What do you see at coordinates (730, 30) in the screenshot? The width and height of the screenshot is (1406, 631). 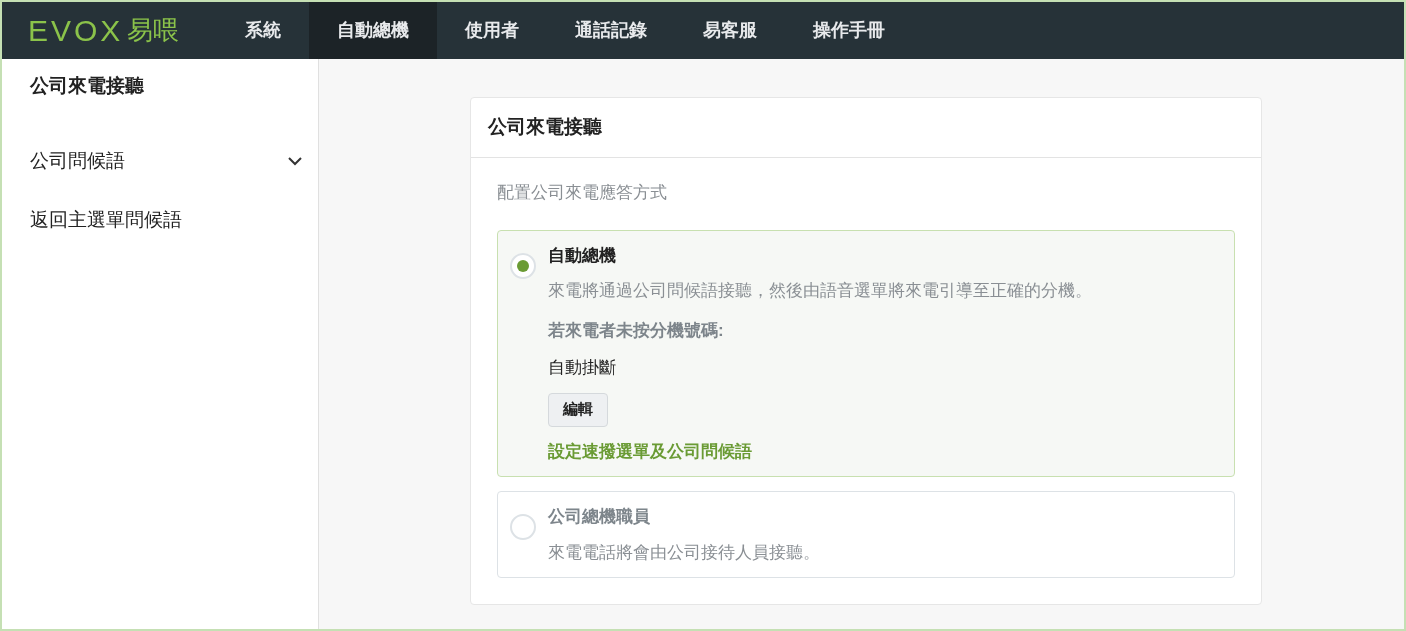 I see `nav-tab: 易客服` at bounding box center [730, 30].